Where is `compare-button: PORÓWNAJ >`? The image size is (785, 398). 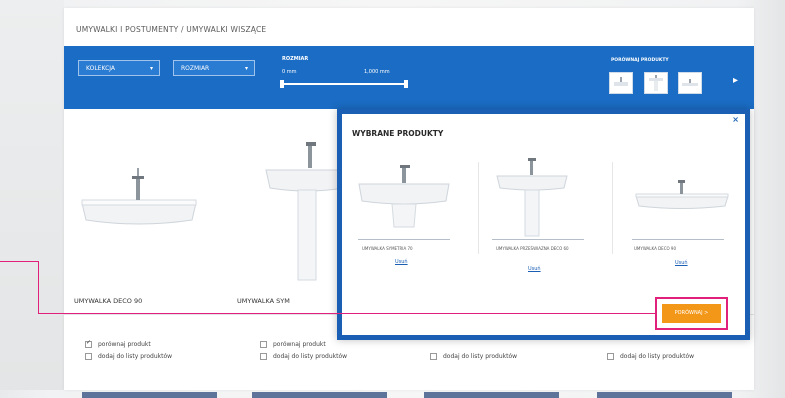
compare-button: PORÓWNAJ > is located at coordinates (691, 313).